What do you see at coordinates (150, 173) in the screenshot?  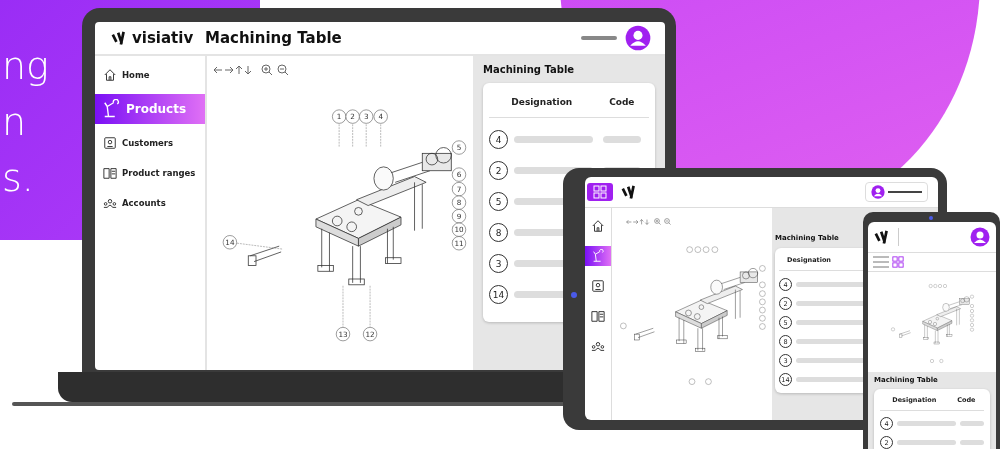 I see `sidebar-item: Product ranges` at bounding box center [150, 173].